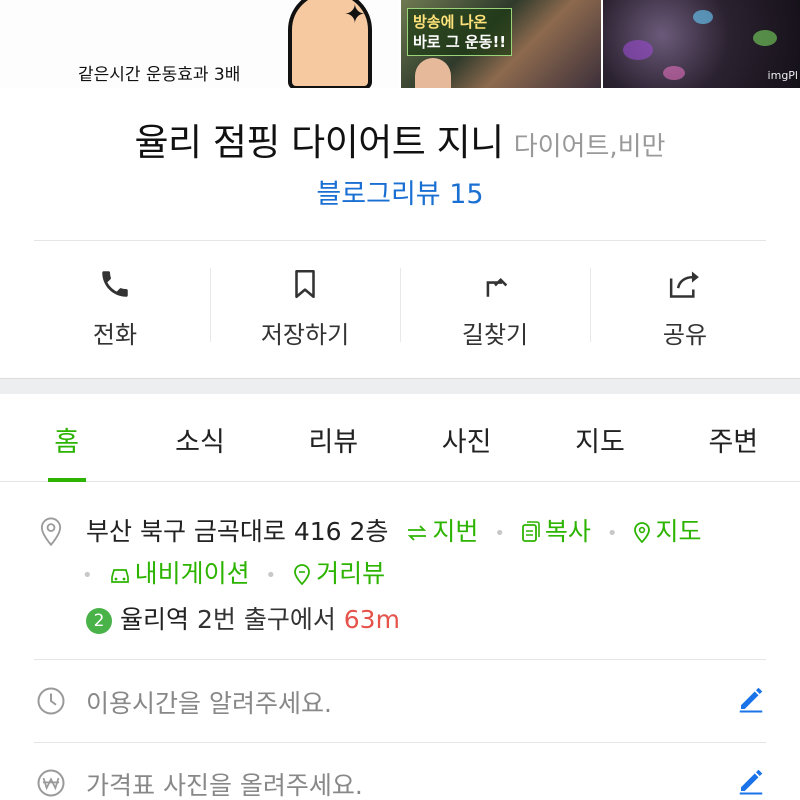  I want to click on photo-strip: ✦ 같은시간 운동효과 3배 방송에 나온 바로 그 운동!! imgPl, so click(400, 44).